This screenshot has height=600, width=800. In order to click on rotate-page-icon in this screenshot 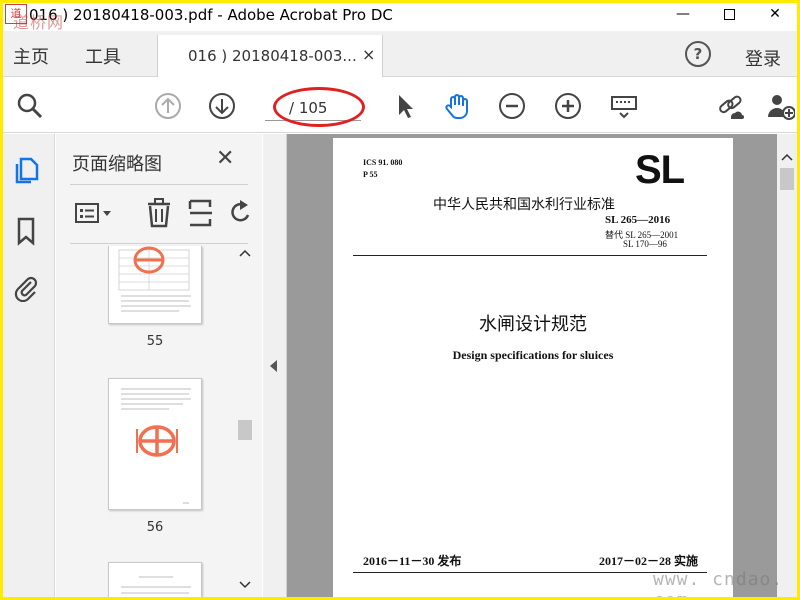, I will do `click(239, 213)`.